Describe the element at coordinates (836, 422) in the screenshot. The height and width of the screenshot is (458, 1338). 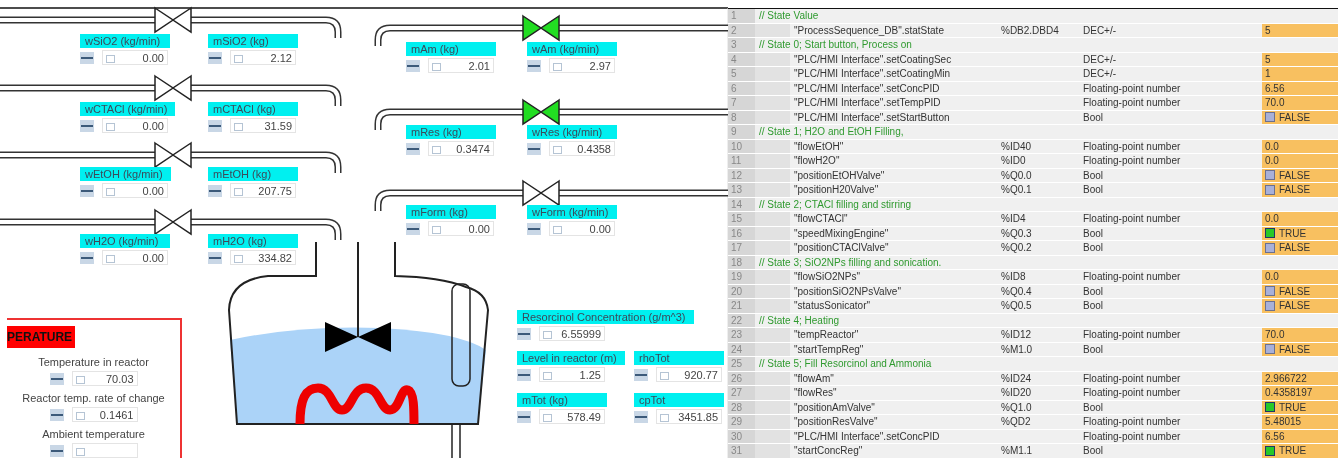
I see `table-cell-text: "positionResValve"` at that location.